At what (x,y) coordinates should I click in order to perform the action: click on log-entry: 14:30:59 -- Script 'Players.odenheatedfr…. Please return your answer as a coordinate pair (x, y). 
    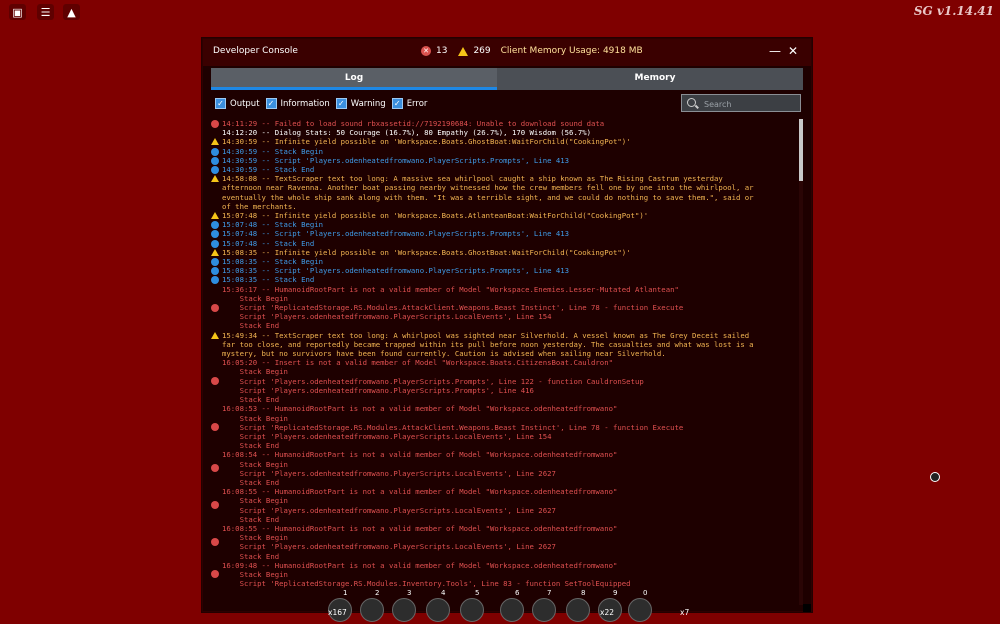
    Looking at the image, I should click on (506, 160).